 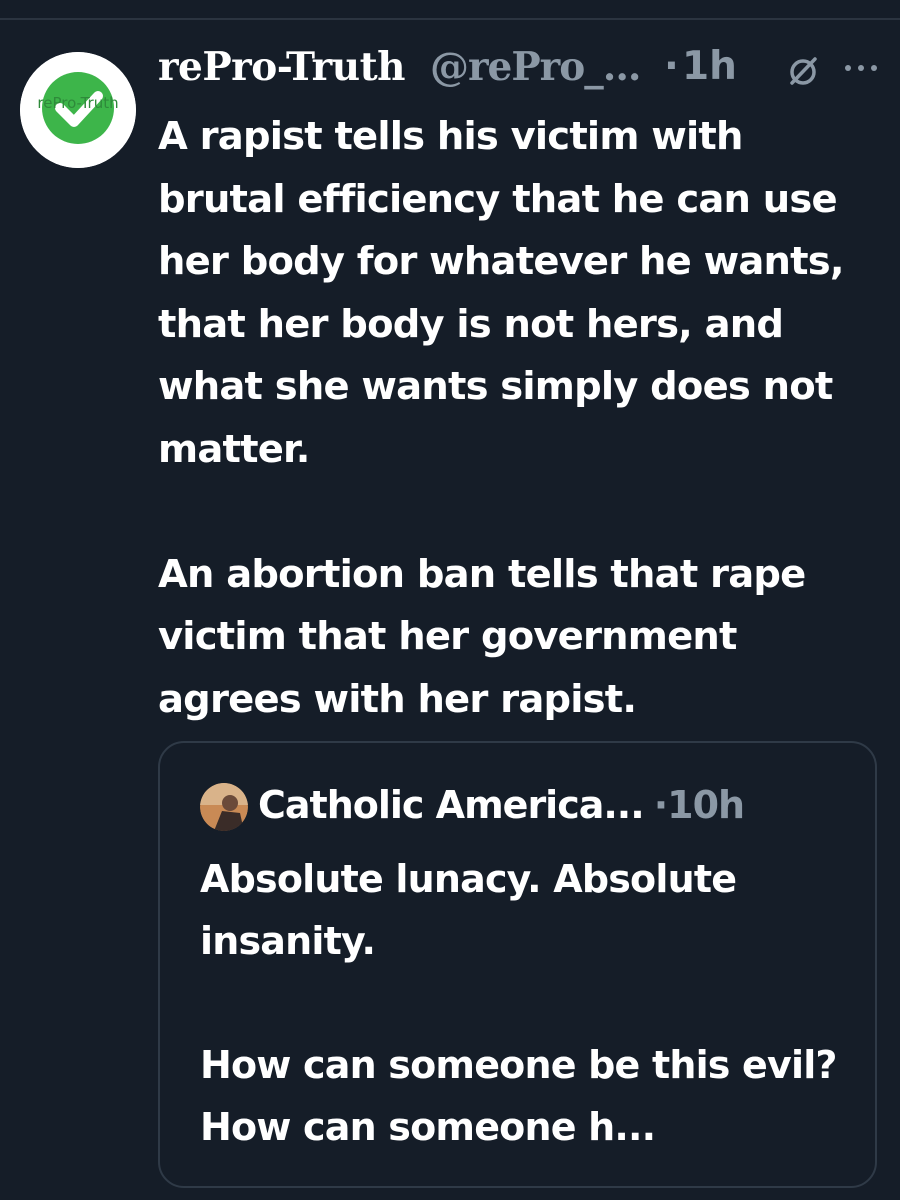 I want to click on more-options-icon, so click(x=861, y=69).